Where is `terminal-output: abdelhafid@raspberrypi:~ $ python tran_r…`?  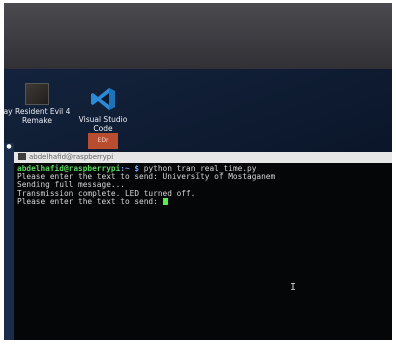
terminal-output: abdelhafid@raspberrypi:~ $ python tran_r… is located at coordinates (202, 185).